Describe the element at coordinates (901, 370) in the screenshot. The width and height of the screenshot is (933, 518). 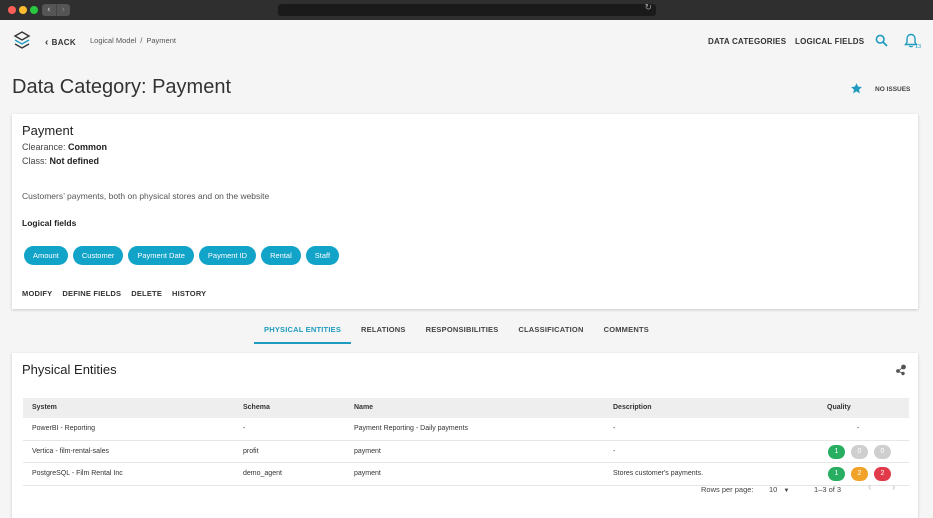
I see `graph-view-icon` at that location.